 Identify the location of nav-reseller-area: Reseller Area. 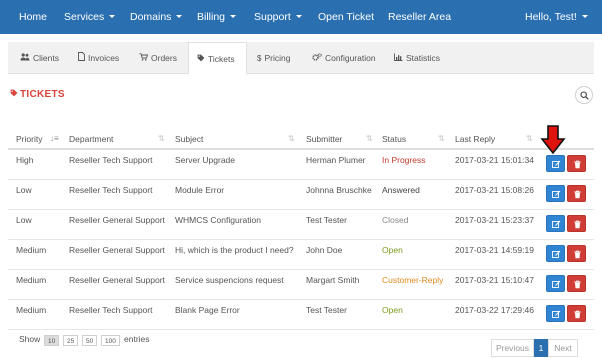
(419, 17).